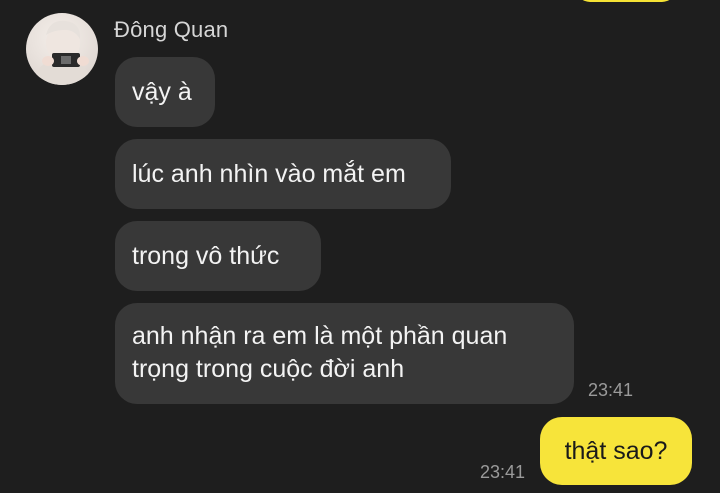  I want to click on avatar-photo-icon, so click(63, 52).